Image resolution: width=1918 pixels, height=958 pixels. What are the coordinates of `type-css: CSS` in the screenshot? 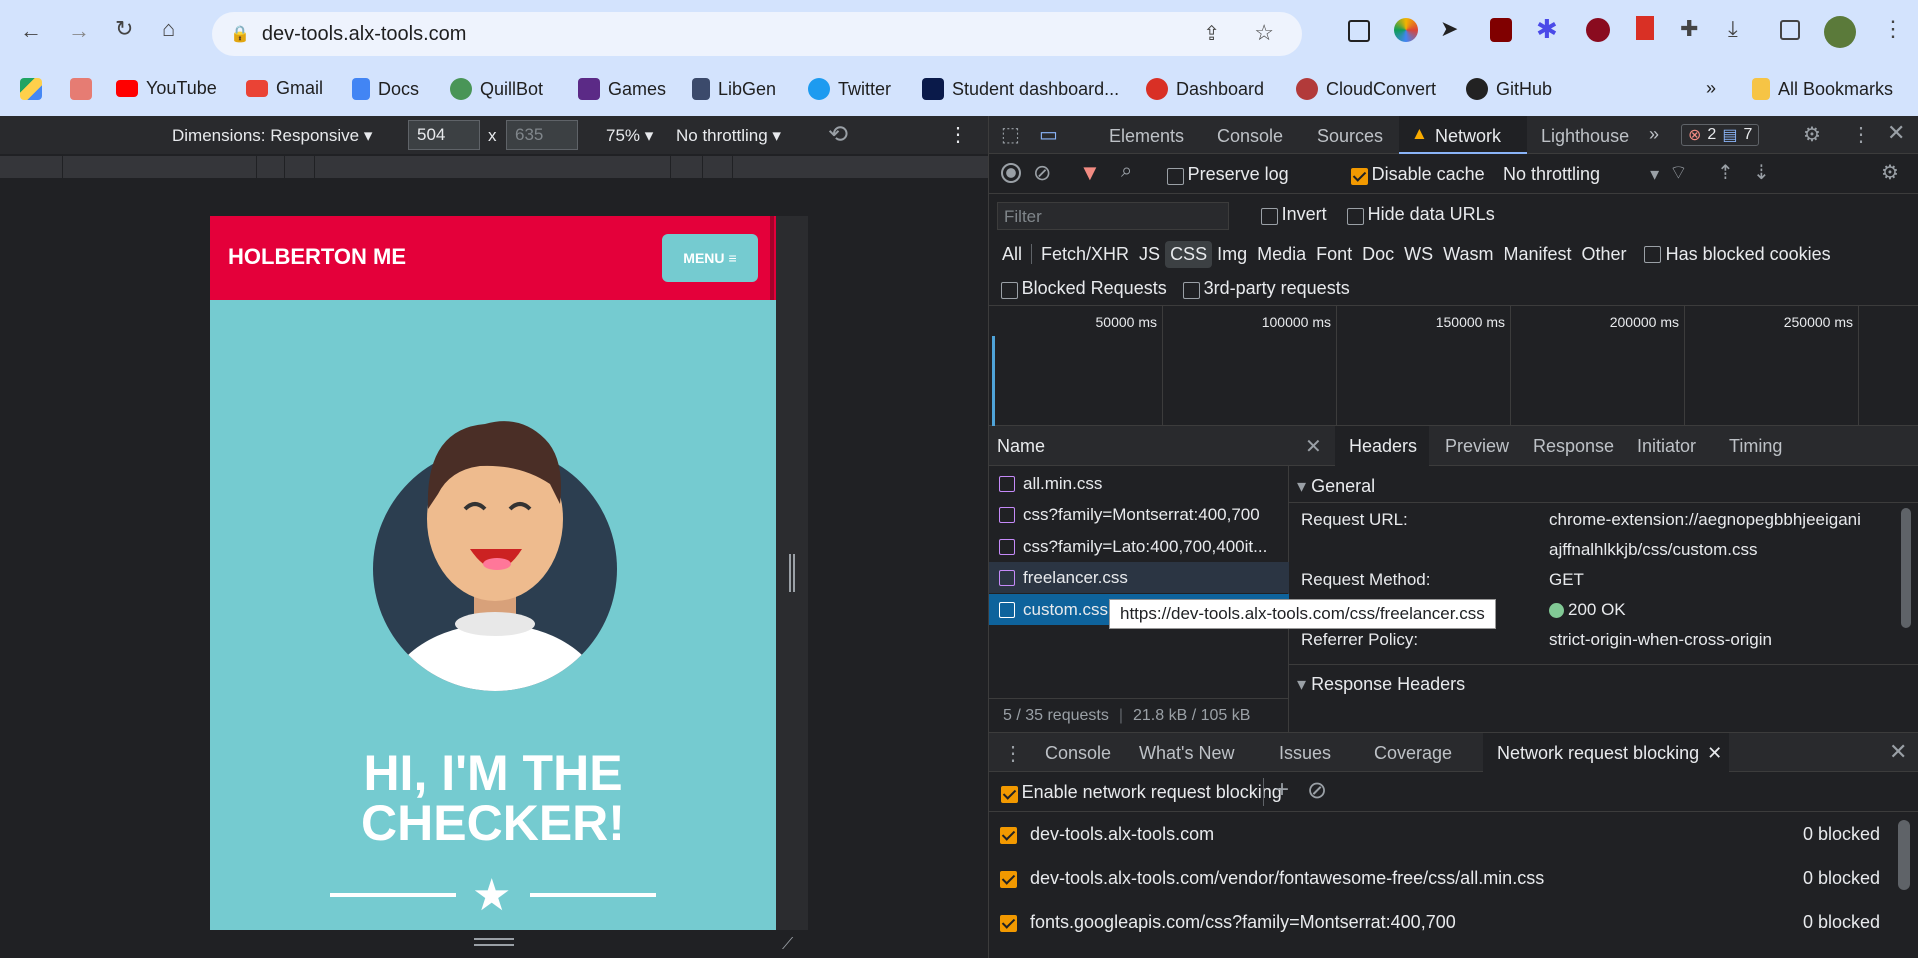 It's located at (1189, 254).